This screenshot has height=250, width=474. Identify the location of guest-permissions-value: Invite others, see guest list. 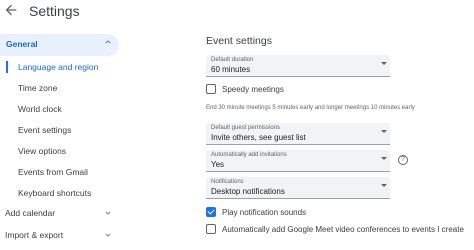
(258, 137).